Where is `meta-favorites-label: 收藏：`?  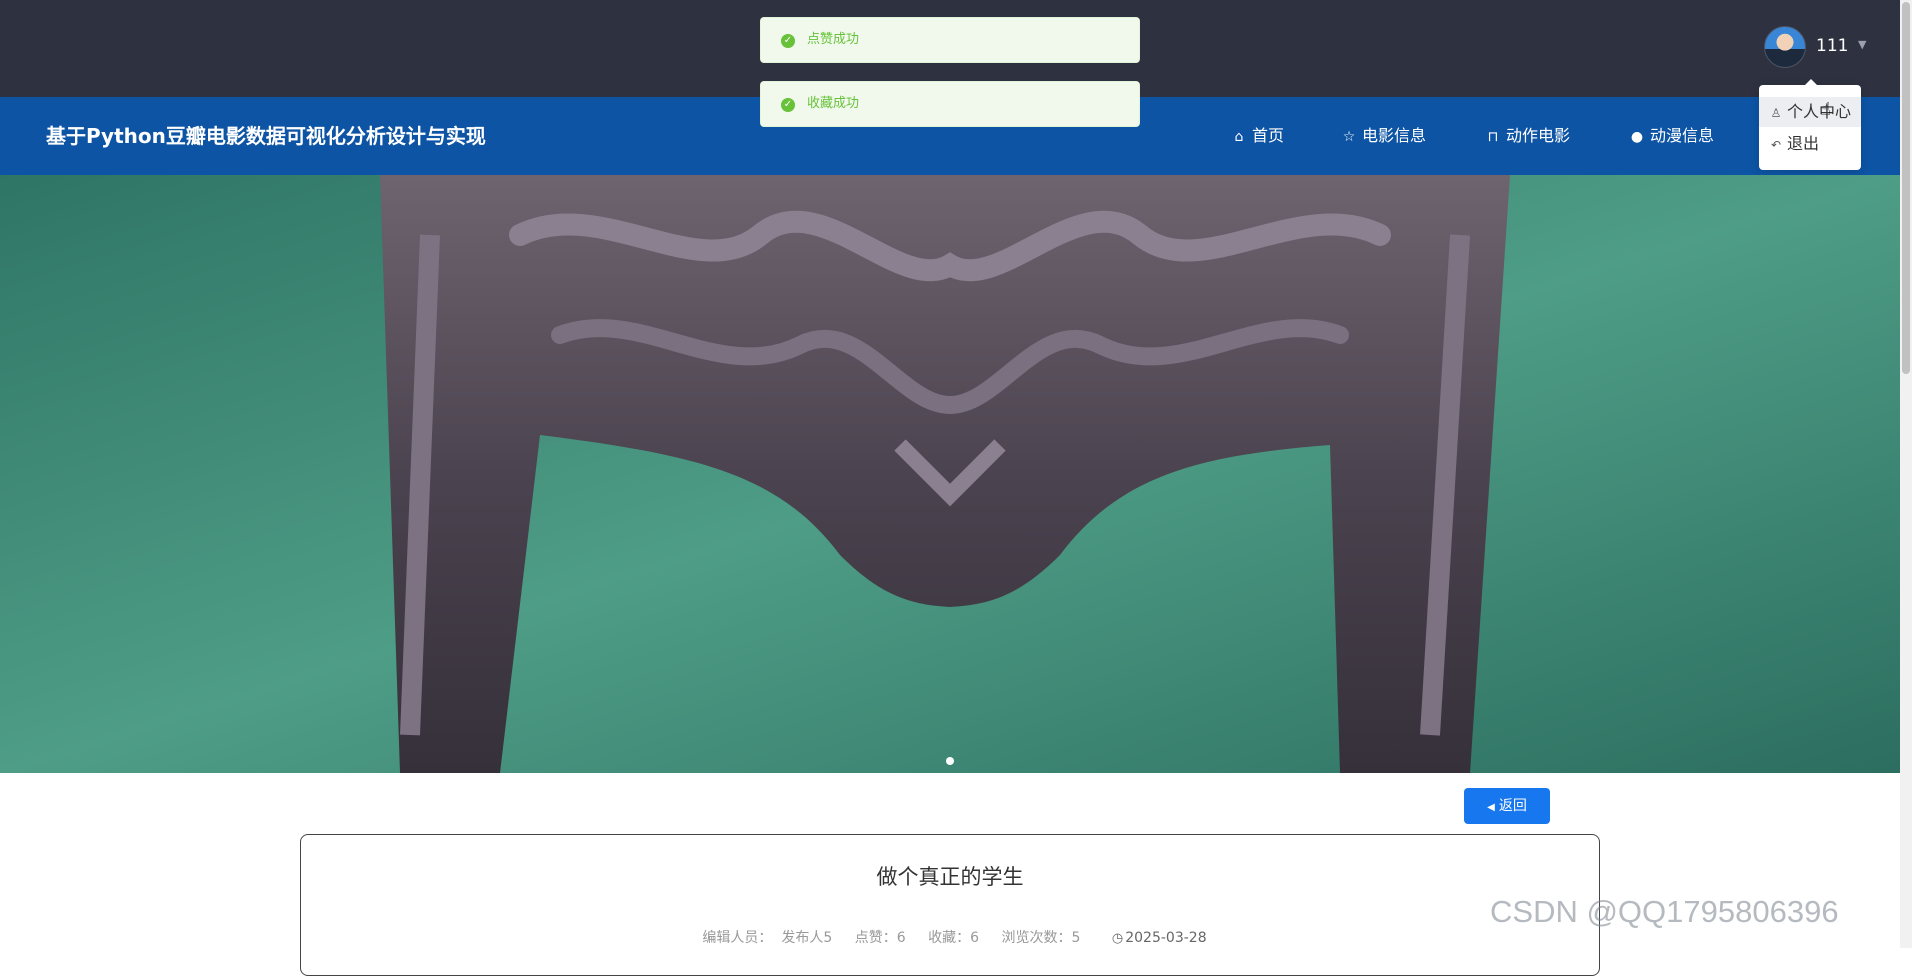 meta-favorites-label: 收藏： is located at coordinates (949, 938).